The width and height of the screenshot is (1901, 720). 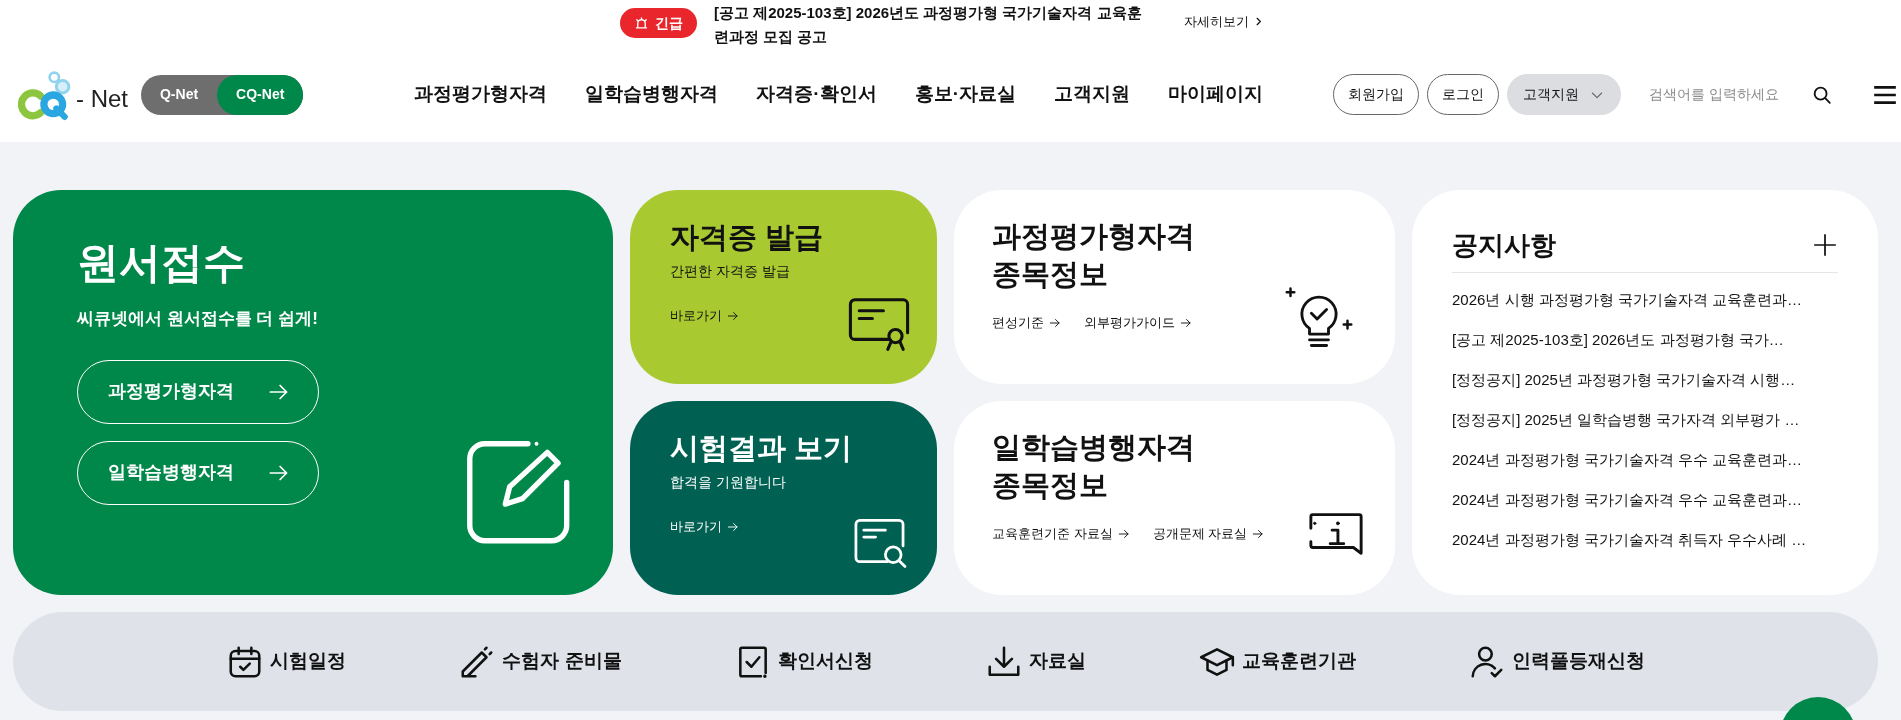 What do you see at coordinates (1092, 255) in the screenshot?
I see `card-title: 과정평가형자격 종목정보` at bounding box center [1092, 255].